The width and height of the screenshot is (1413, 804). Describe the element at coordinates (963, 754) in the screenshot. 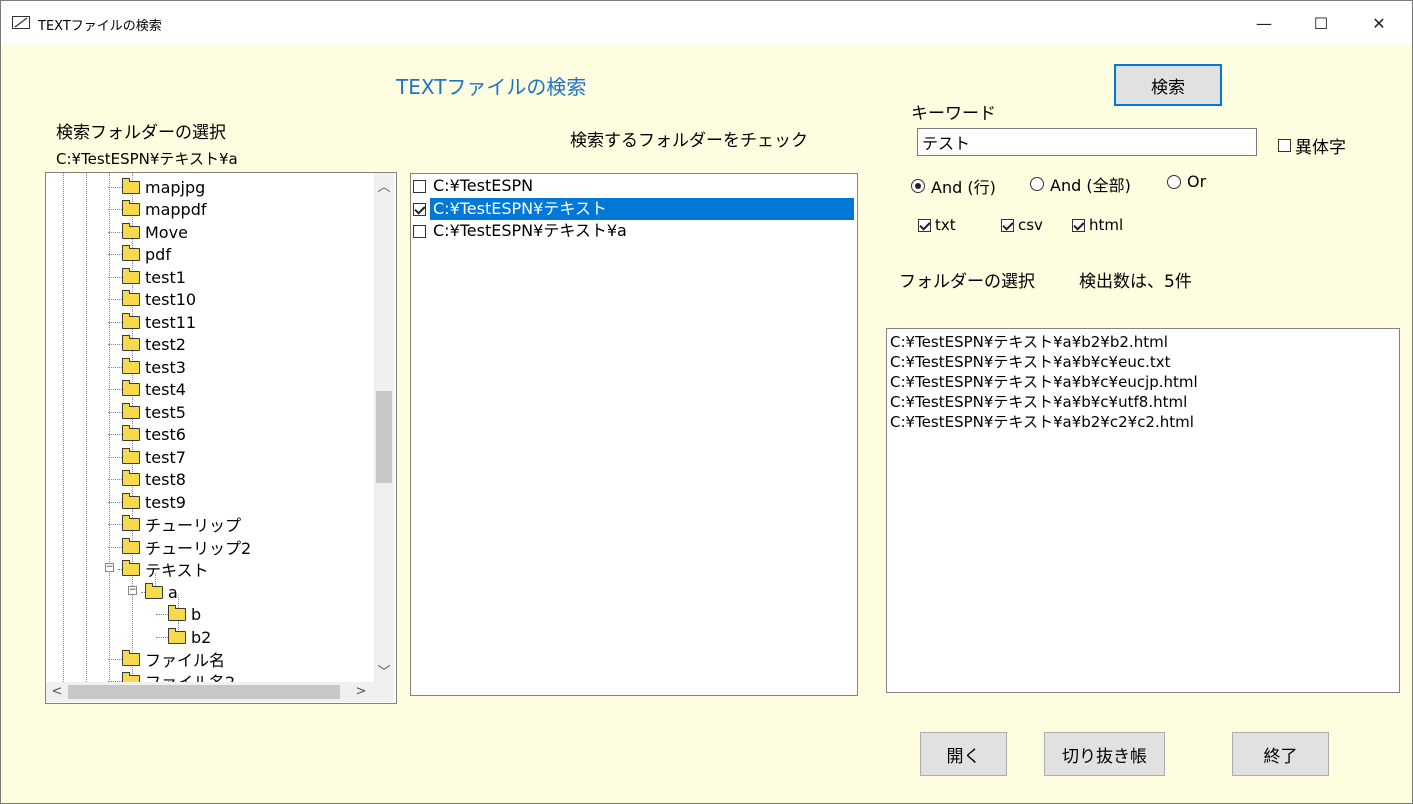

I see `open-button: 開く` at that location.